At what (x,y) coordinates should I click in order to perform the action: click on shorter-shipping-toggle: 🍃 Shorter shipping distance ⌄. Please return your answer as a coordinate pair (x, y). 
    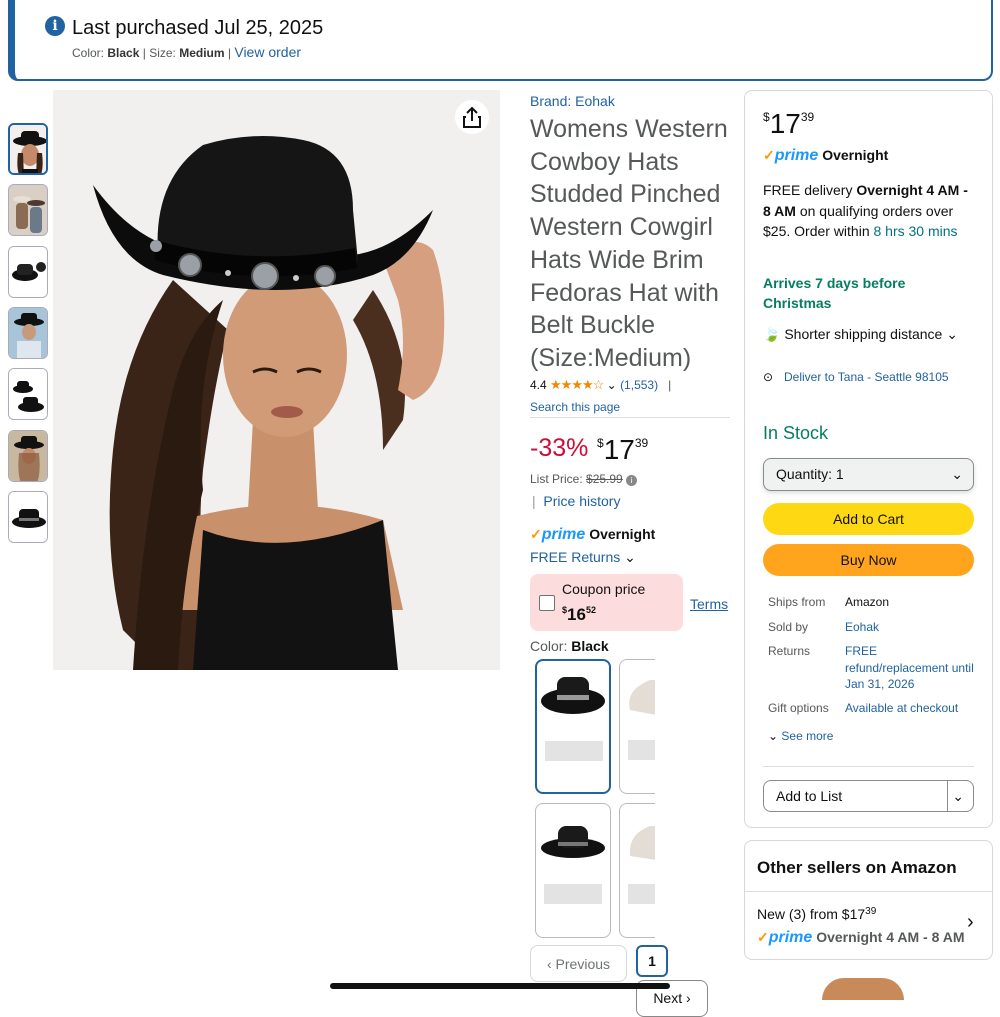
    Looking at the image, I should click on (860, 334).